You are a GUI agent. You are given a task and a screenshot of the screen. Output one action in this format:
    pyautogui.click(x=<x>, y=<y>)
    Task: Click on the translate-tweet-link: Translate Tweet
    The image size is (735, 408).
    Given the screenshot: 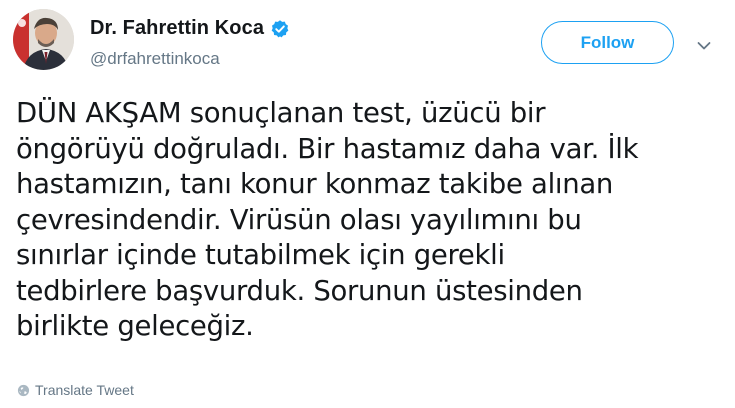 What is the action you would take?
    pyautogui.click(x=75, y=390)
    